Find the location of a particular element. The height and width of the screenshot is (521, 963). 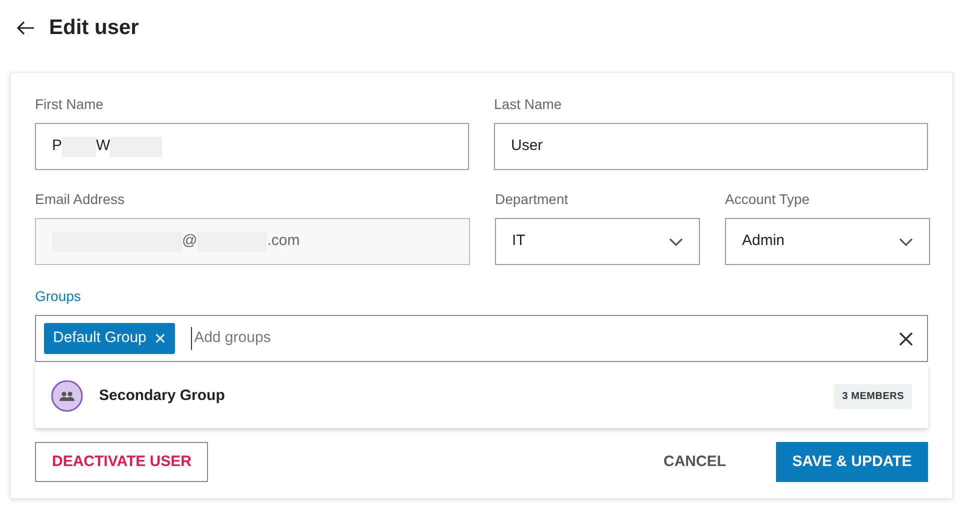

field-value-text: P is located at coordinates (57, 146).